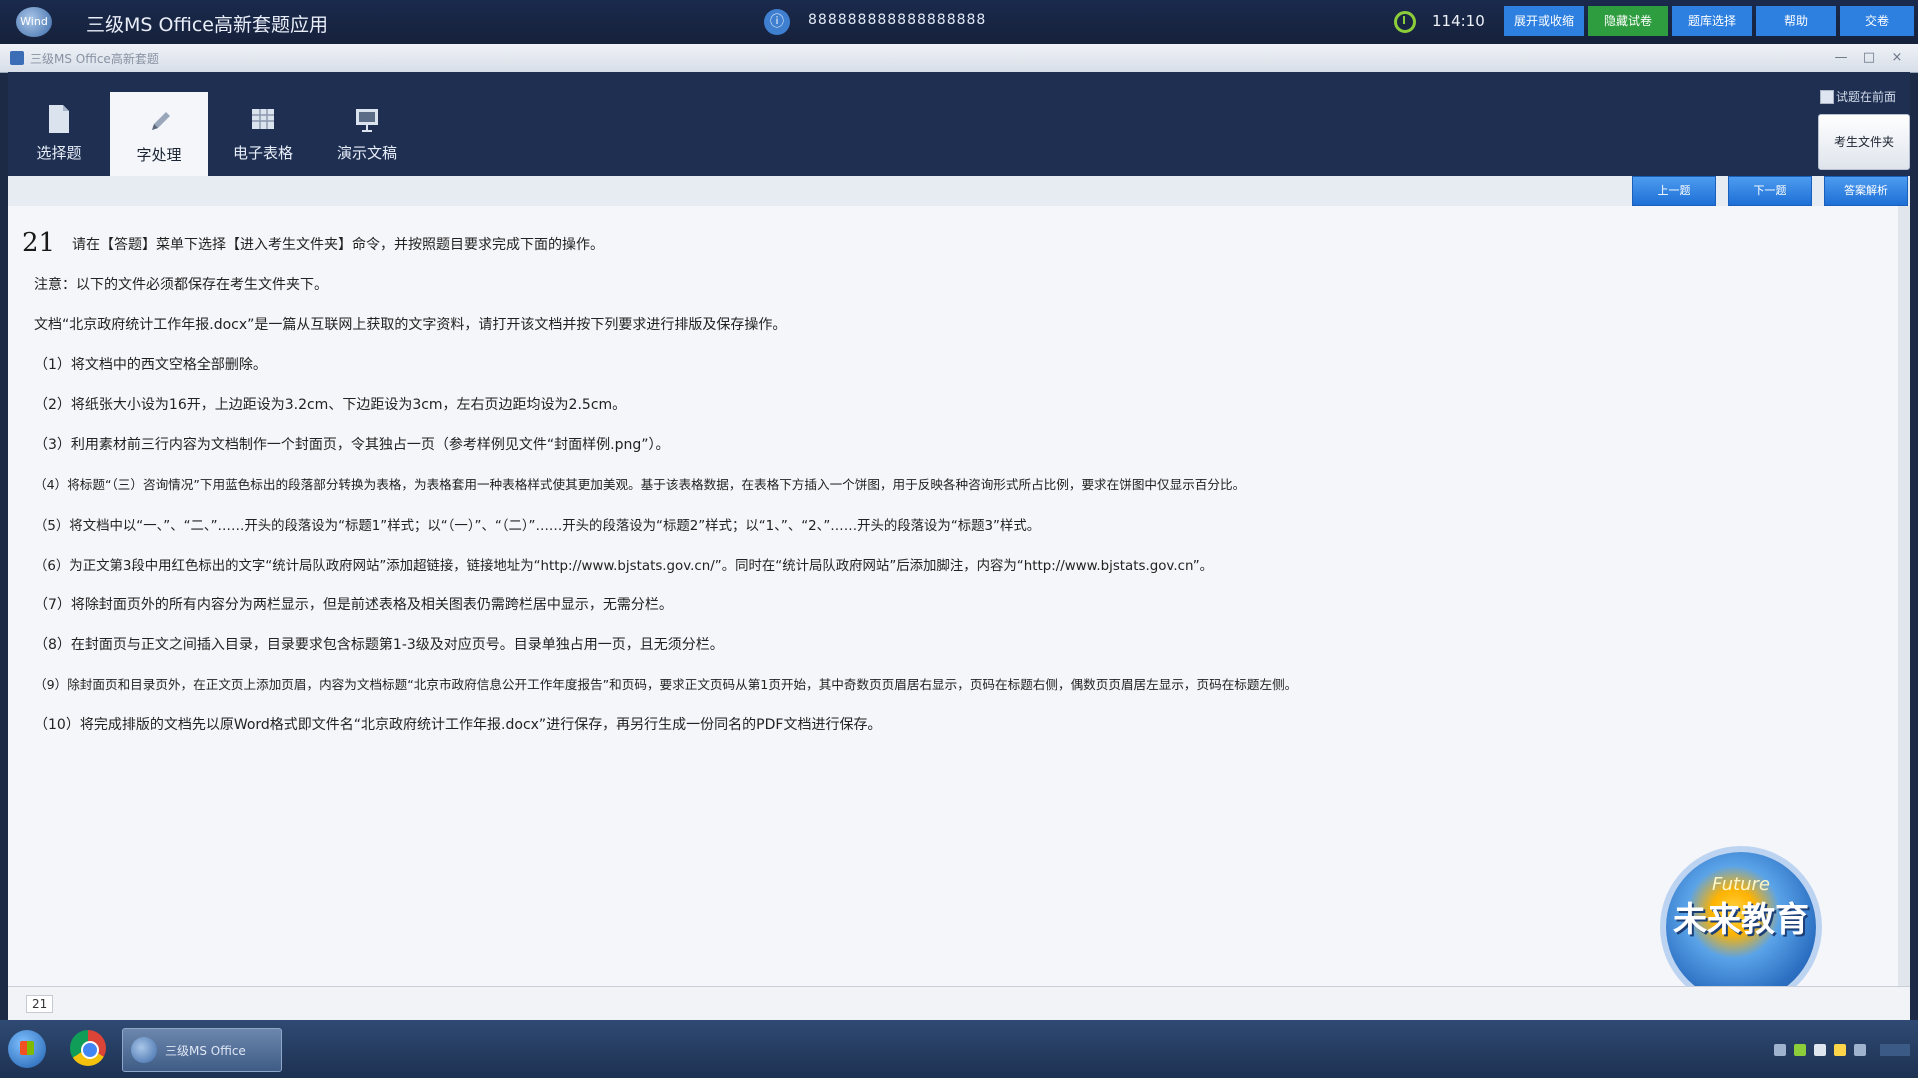  I want to click on question-line: 请在【答题】菜单下选择【进入考生文件夹】命令，并按照题目要求完成下面的操作。, so click(338, 245).